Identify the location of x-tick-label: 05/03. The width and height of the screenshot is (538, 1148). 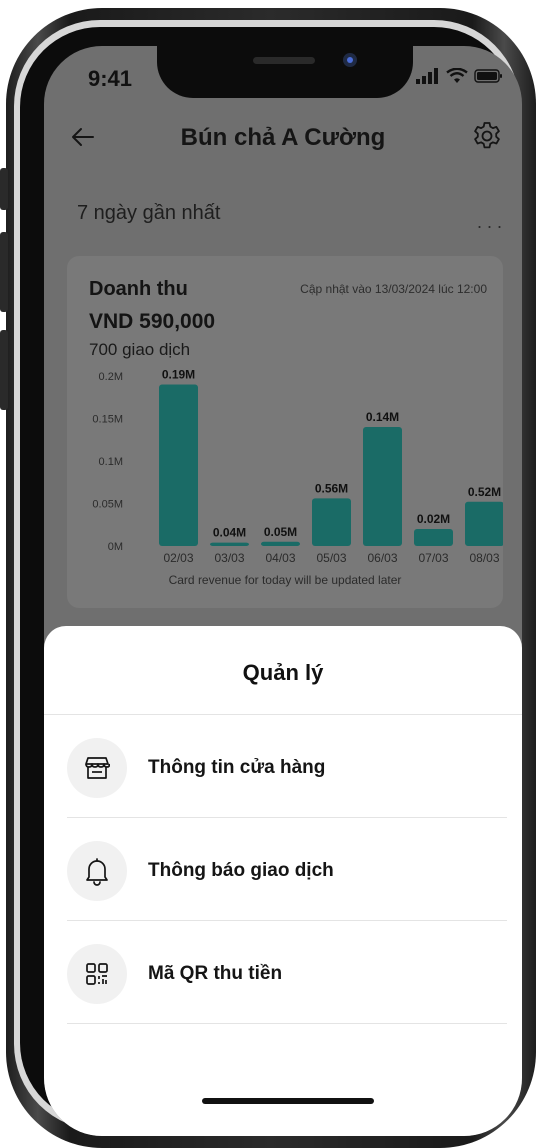
(331, 558).